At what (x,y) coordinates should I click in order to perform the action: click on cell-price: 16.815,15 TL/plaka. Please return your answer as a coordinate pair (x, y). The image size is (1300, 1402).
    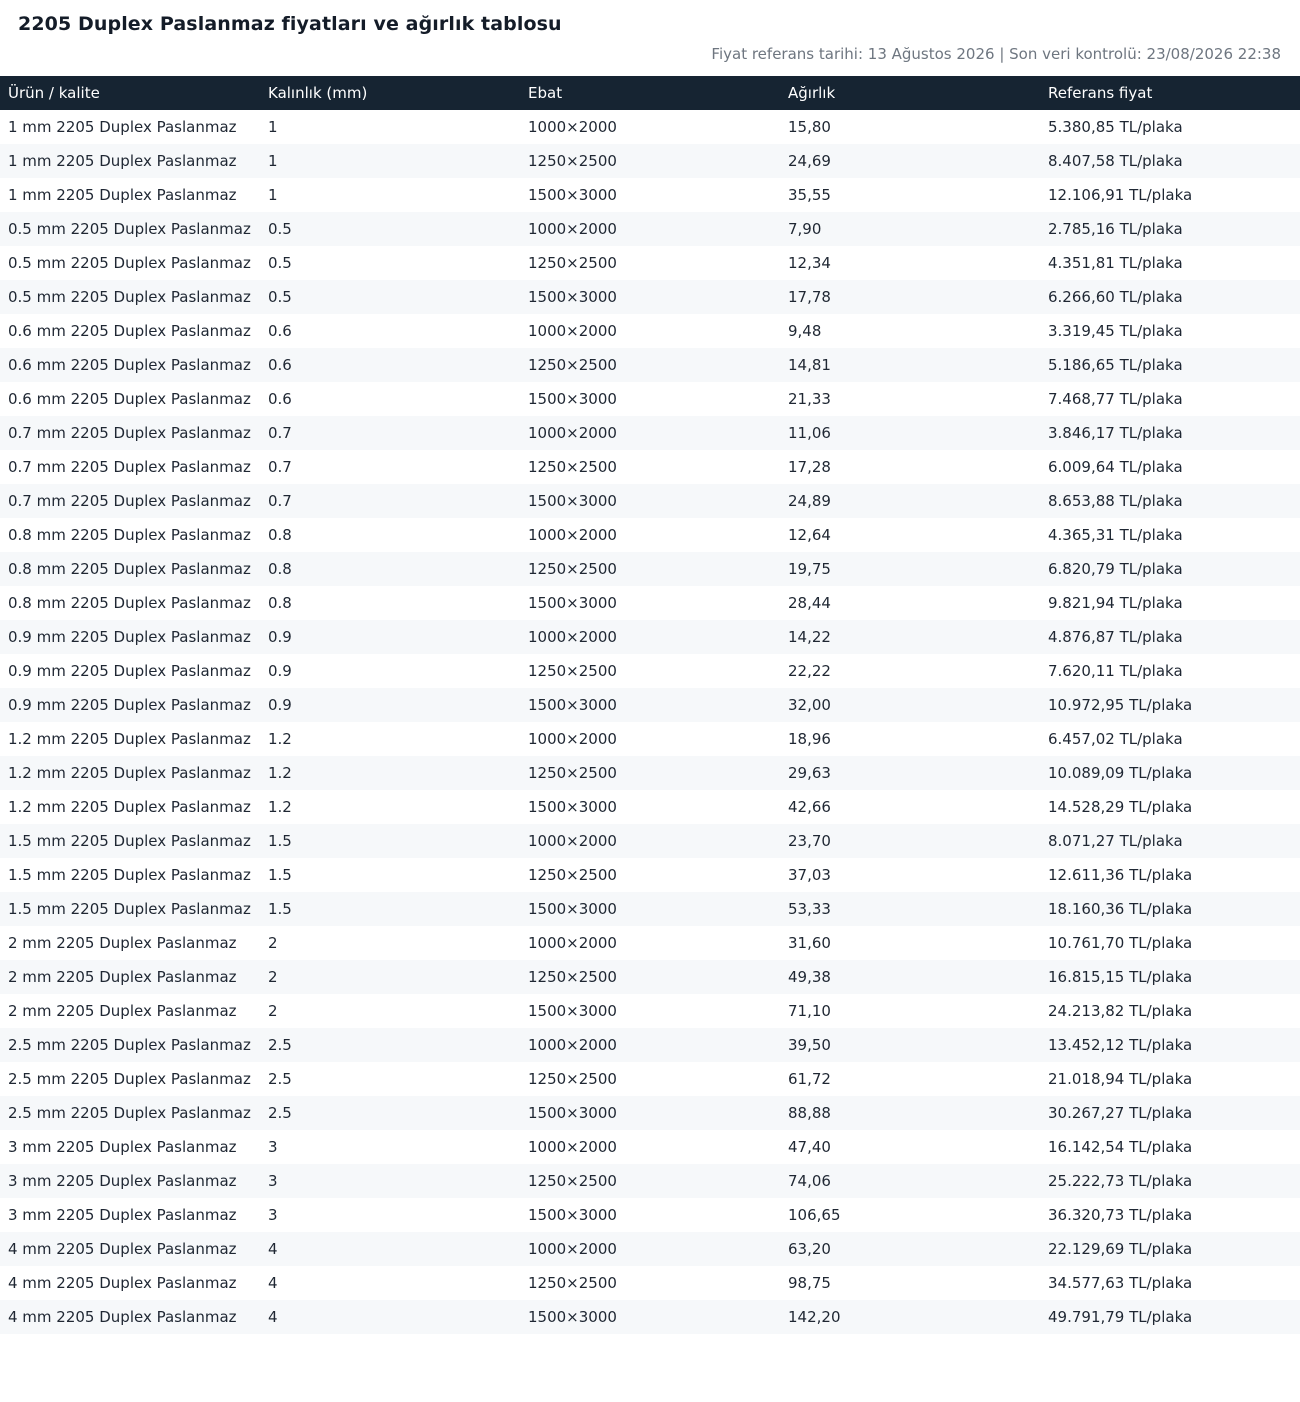
    Looking at the image, I should click on (1120, 977).